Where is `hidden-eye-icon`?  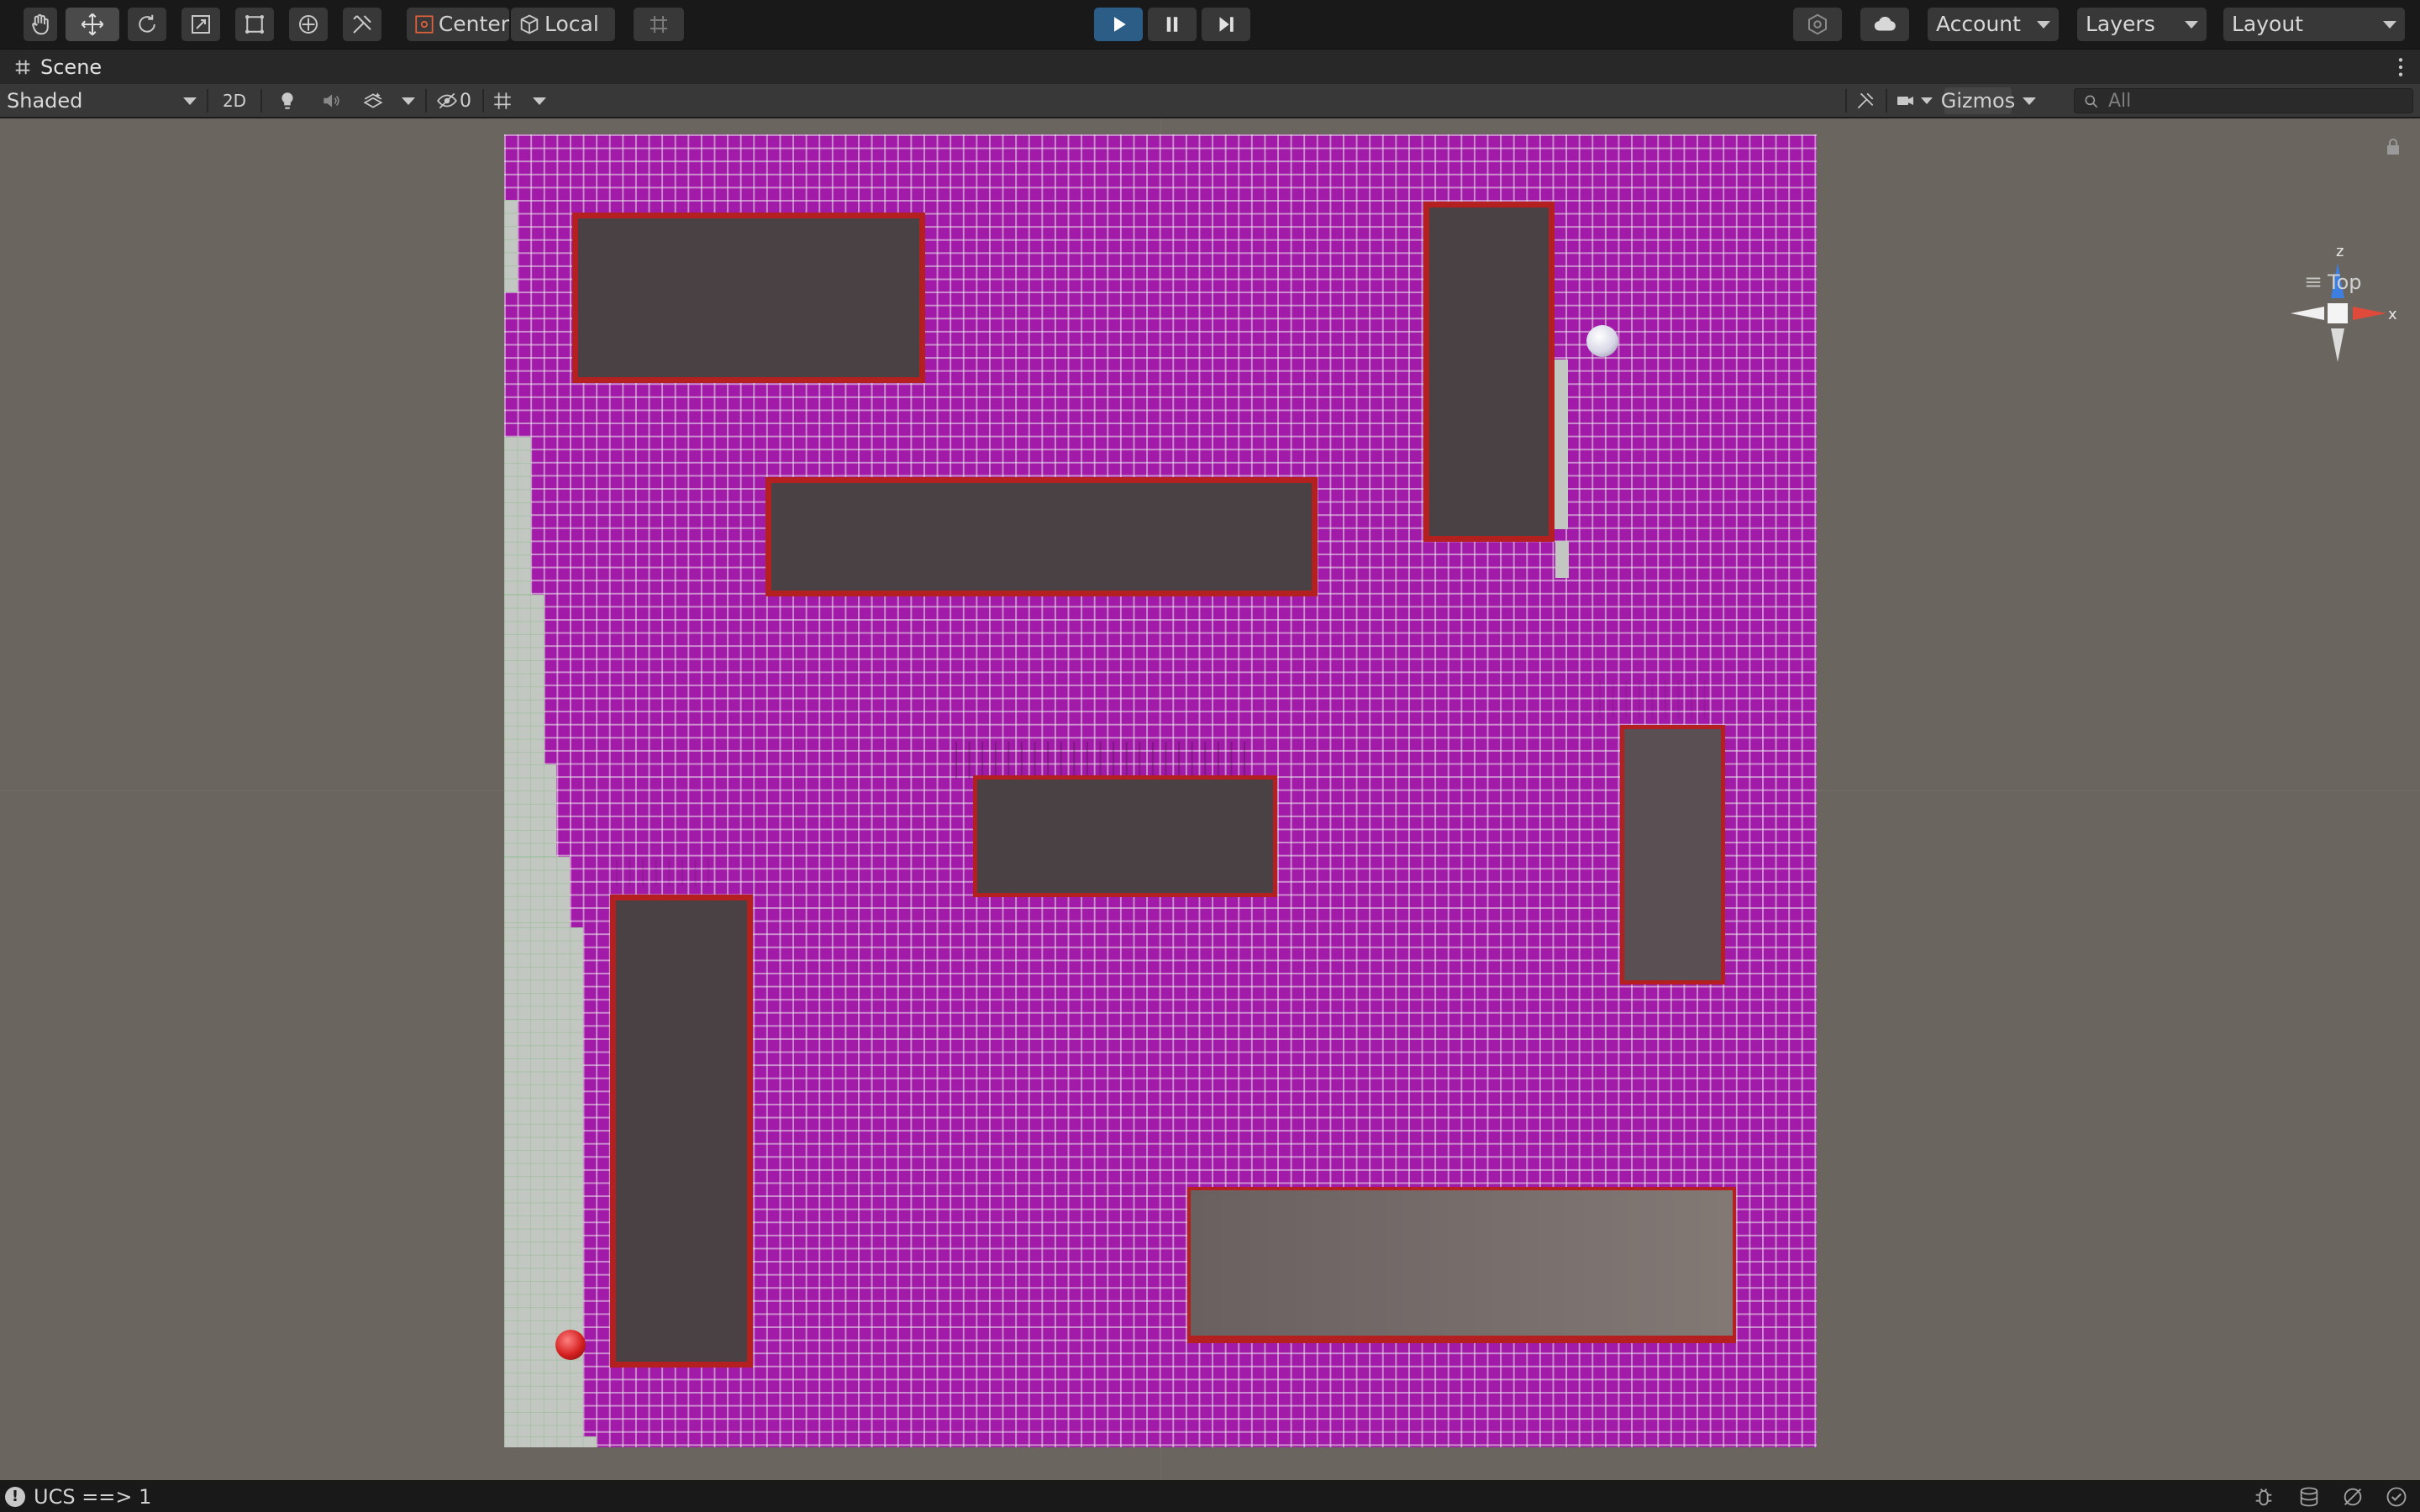 hidden-eye-icon is located at coordinates (447, 100).